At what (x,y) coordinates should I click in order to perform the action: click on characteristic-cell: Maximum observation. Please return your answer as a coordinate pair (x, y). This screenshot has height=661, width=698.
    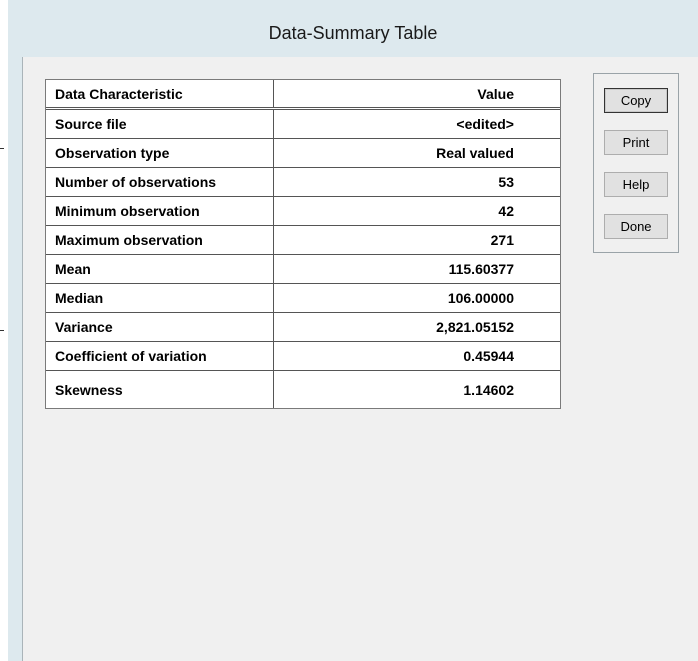
    Looking at the image, I should click on (160, 240).